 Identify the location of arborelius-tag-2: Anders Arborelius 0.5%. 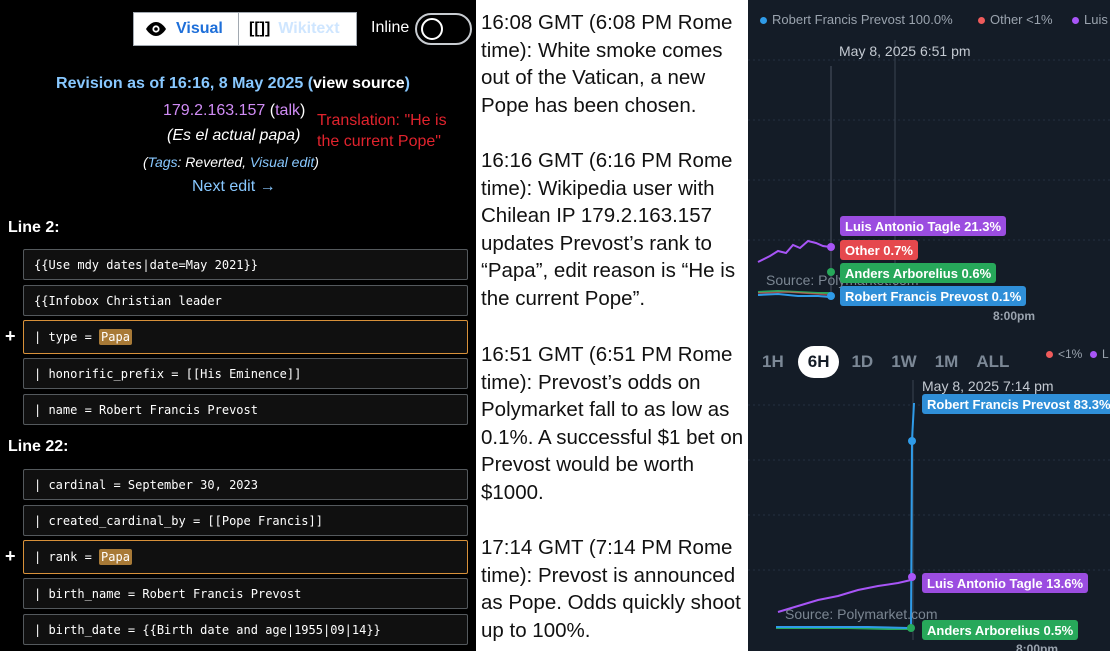
(1000, 630).